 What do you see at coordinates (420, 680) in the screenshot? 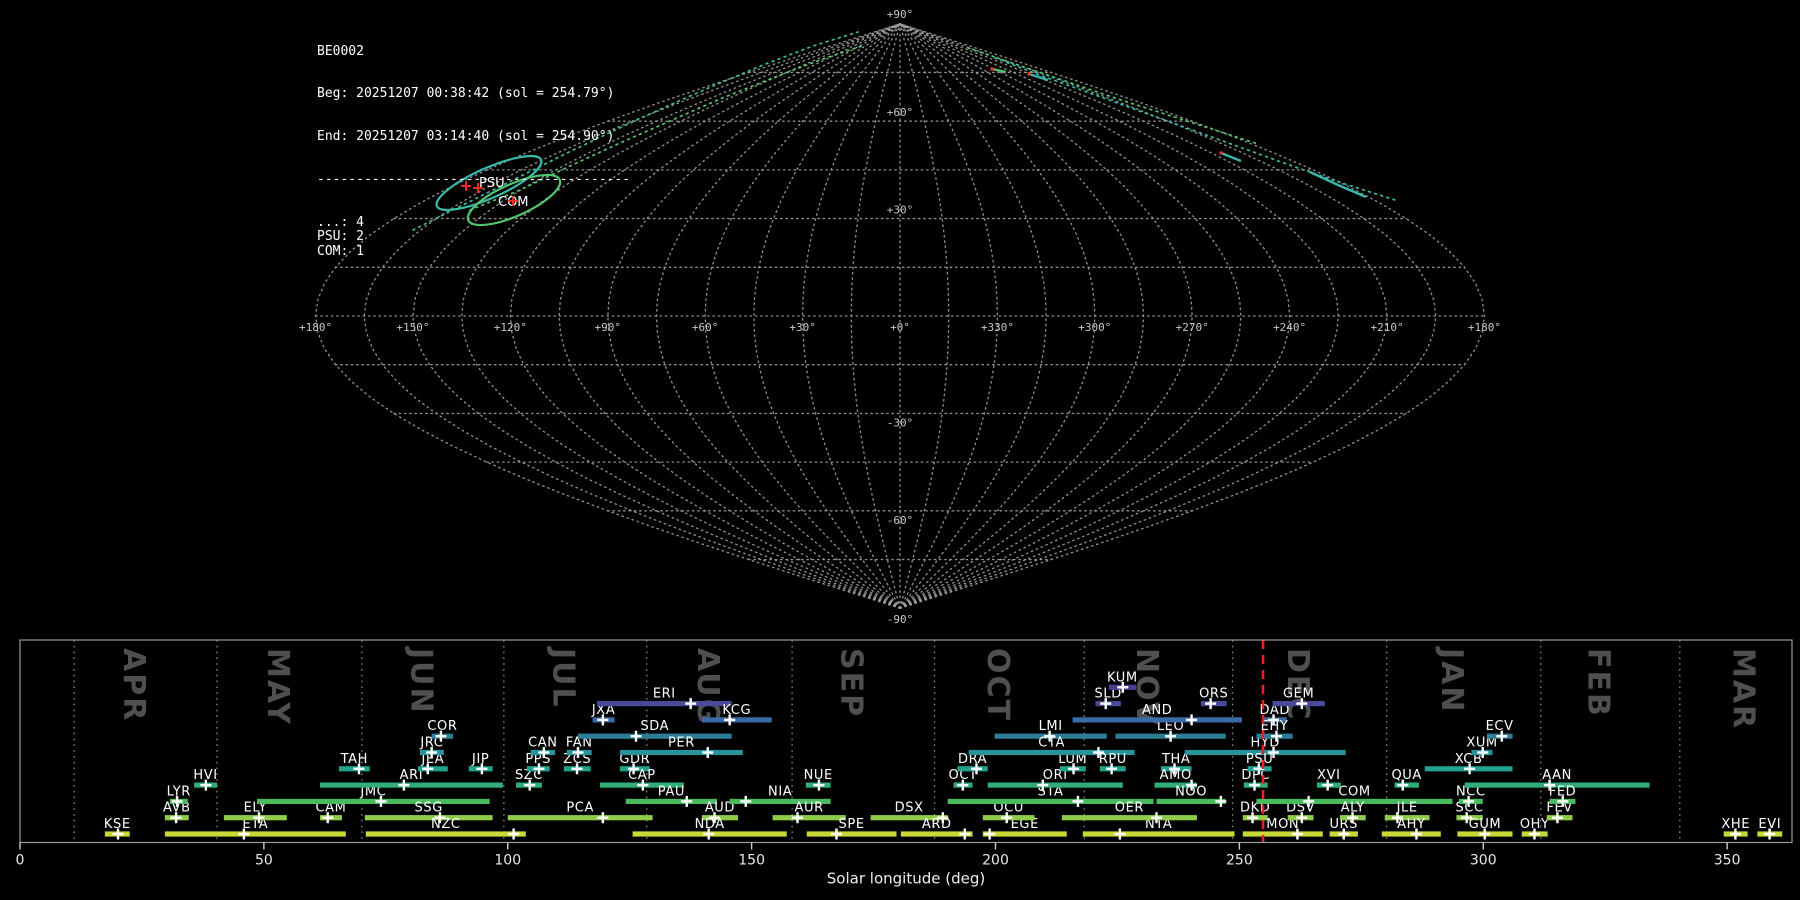
I see `month-label: JUN` at bounding box center [420, 680].